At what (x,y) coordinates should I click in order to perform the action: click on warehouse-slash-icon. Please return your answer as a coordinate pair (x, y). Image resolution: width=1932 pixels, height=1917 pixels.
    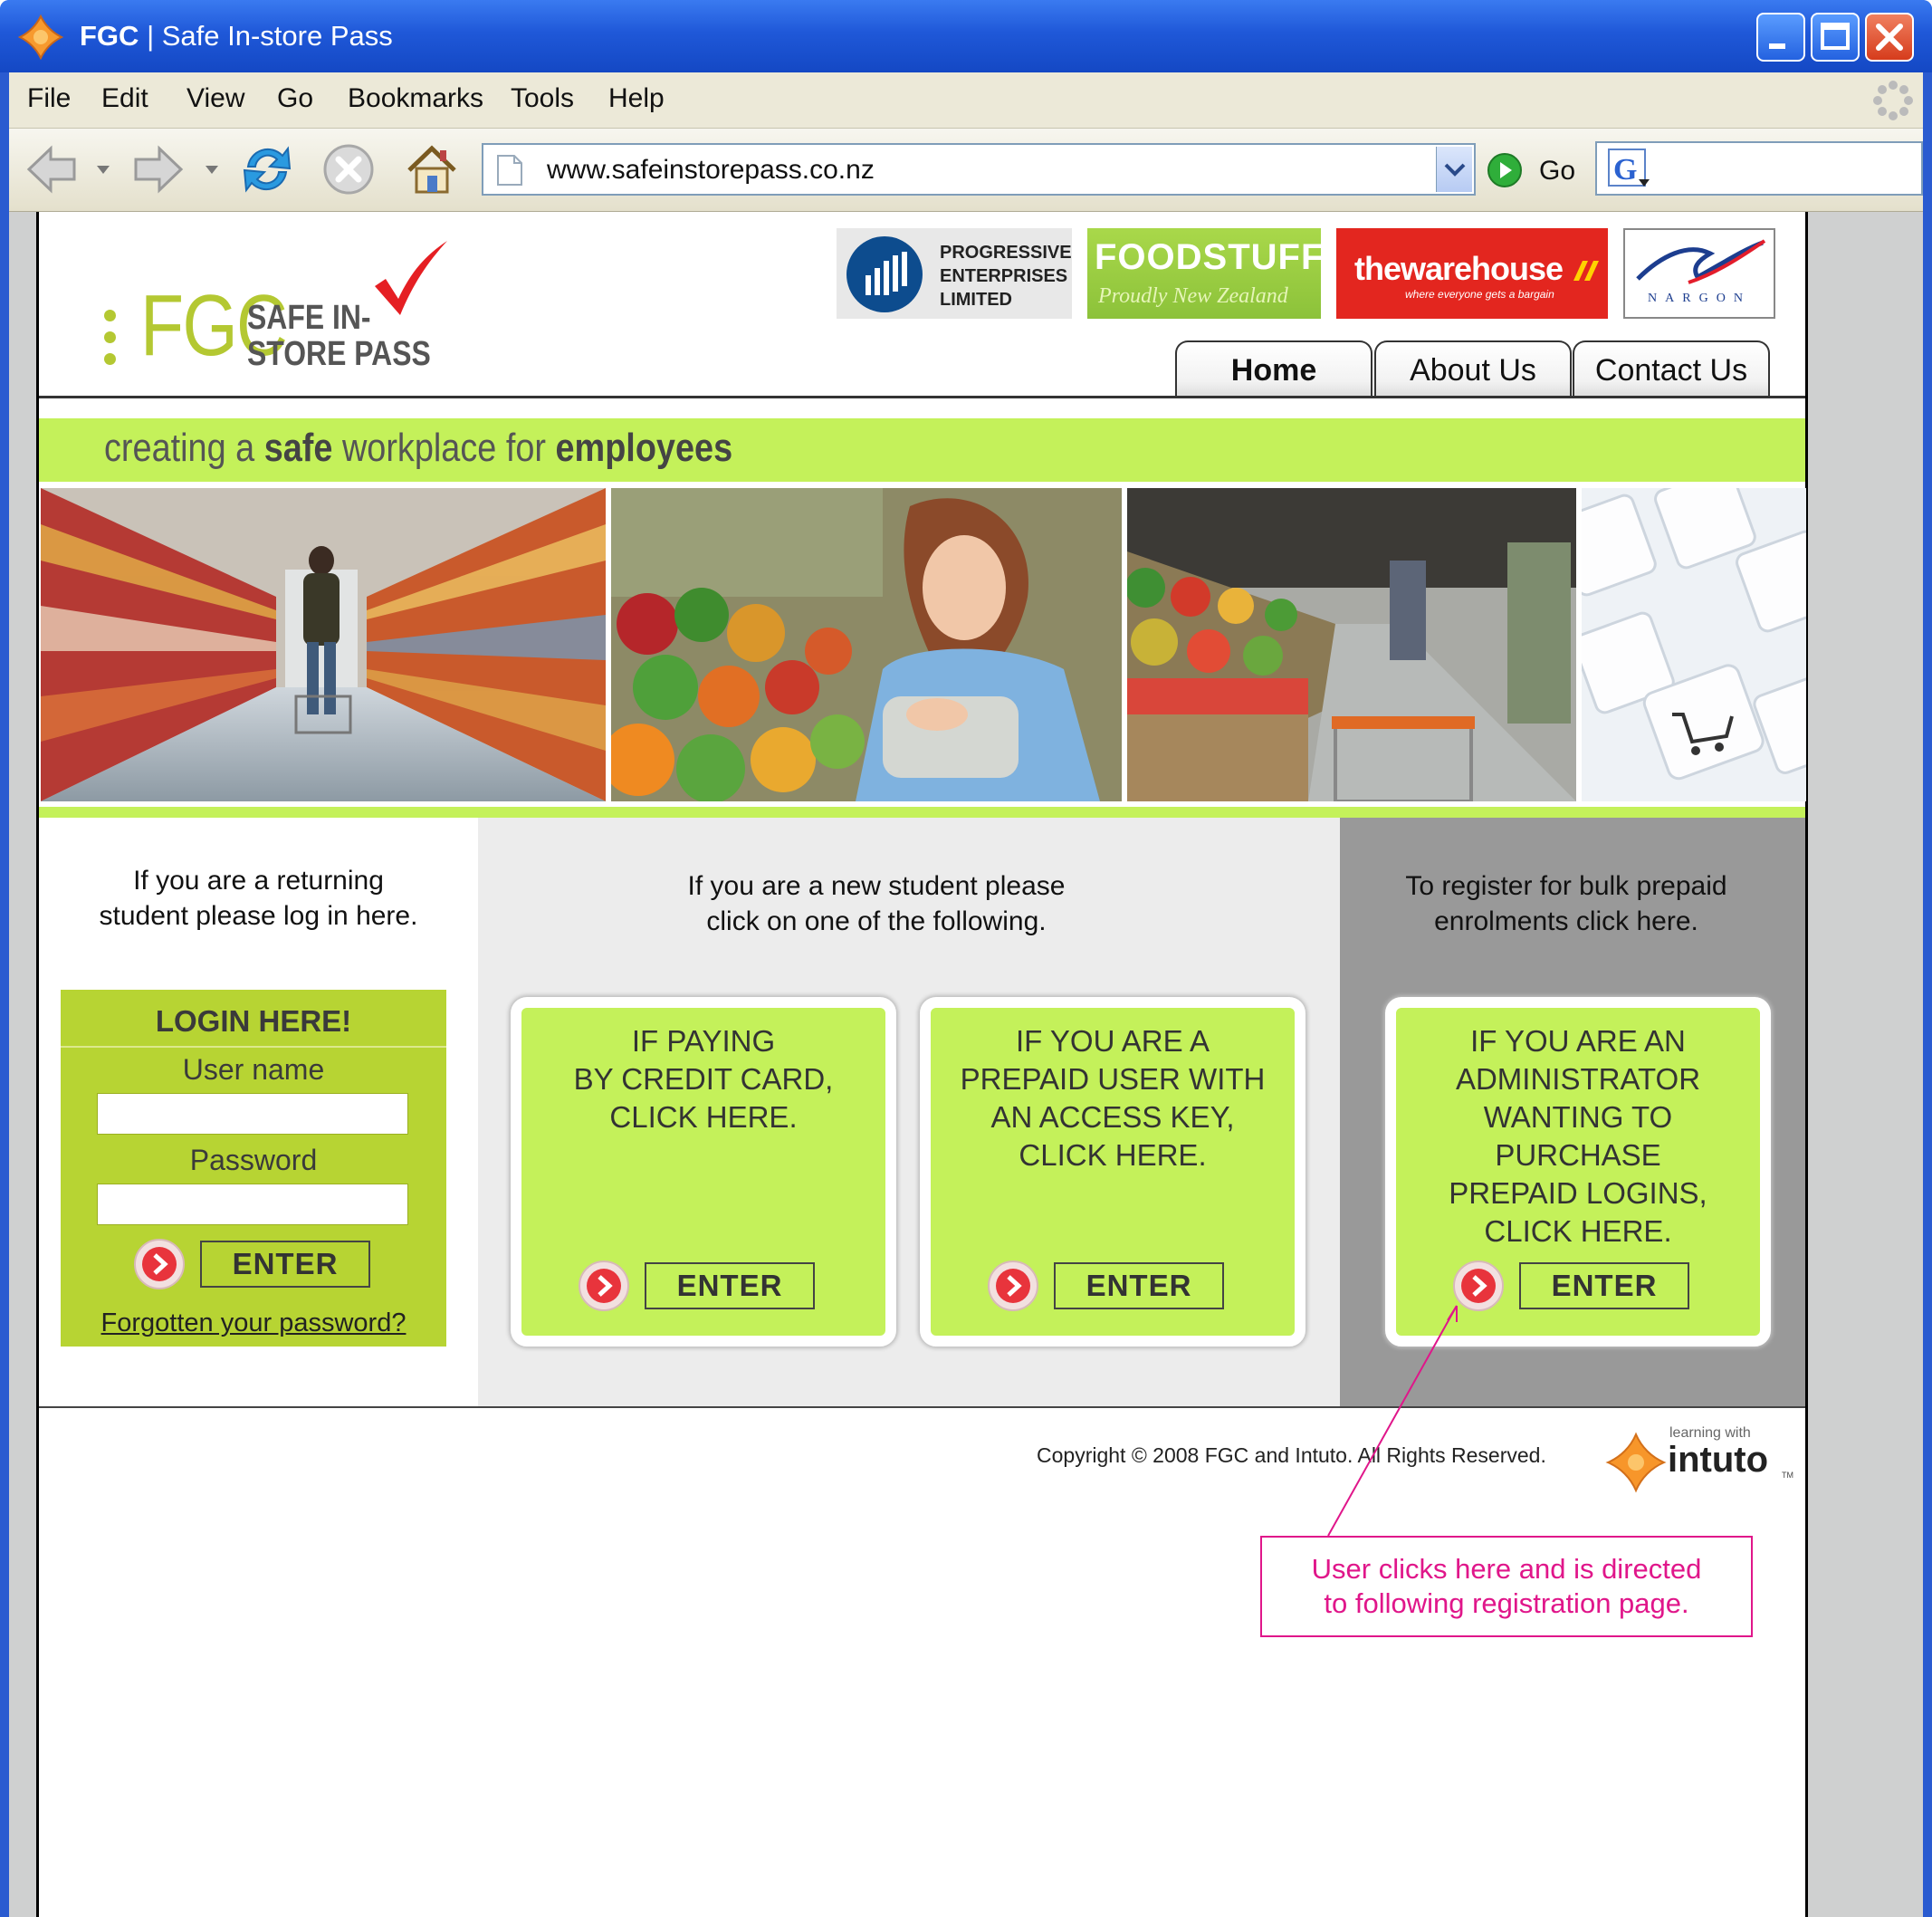
    Looking at the image, I should click on (1586, 271).